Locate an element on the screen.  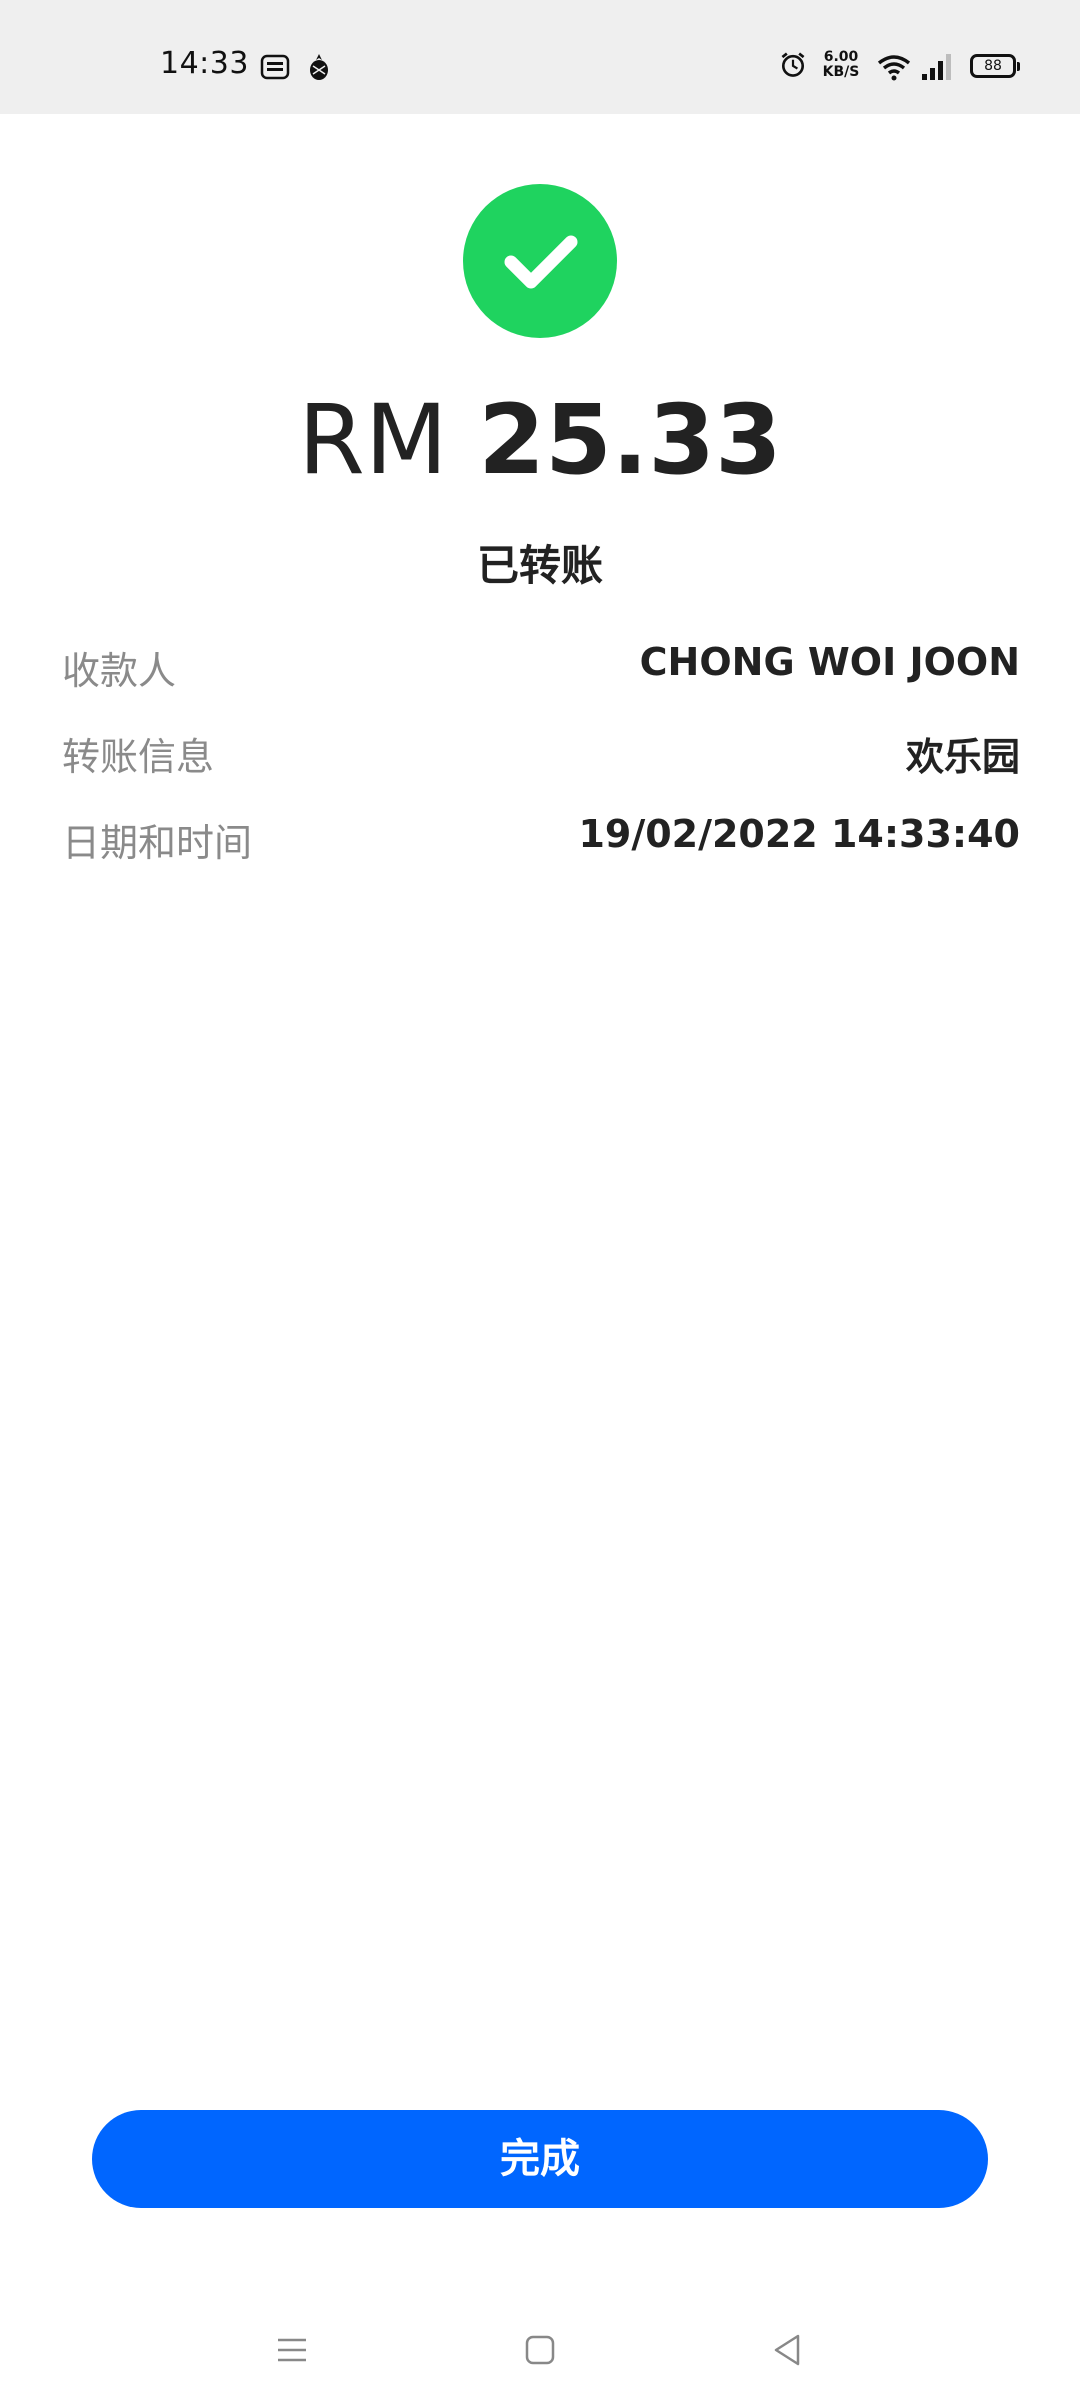
recipient-label: 收款人 is located at coordinates (119, 671).